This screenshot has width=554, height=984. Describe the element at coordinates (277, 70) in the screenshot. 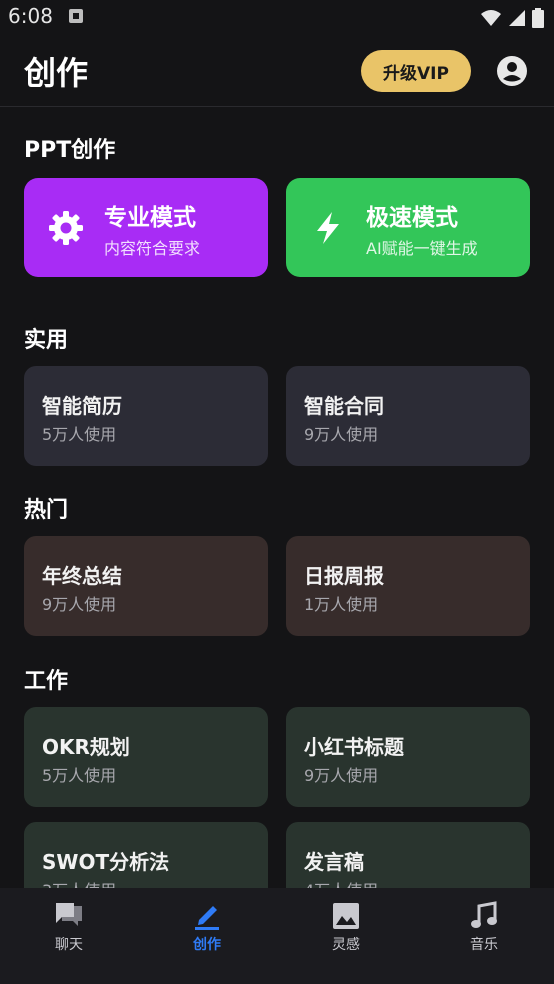

I see `header: 创作 升级VIP` at that location.